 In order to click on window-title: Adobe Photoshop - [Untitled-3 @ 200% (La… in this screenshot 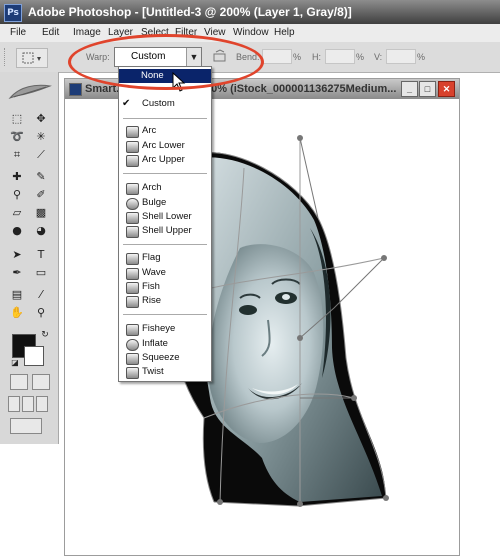, I will do `click(190, 12)`.